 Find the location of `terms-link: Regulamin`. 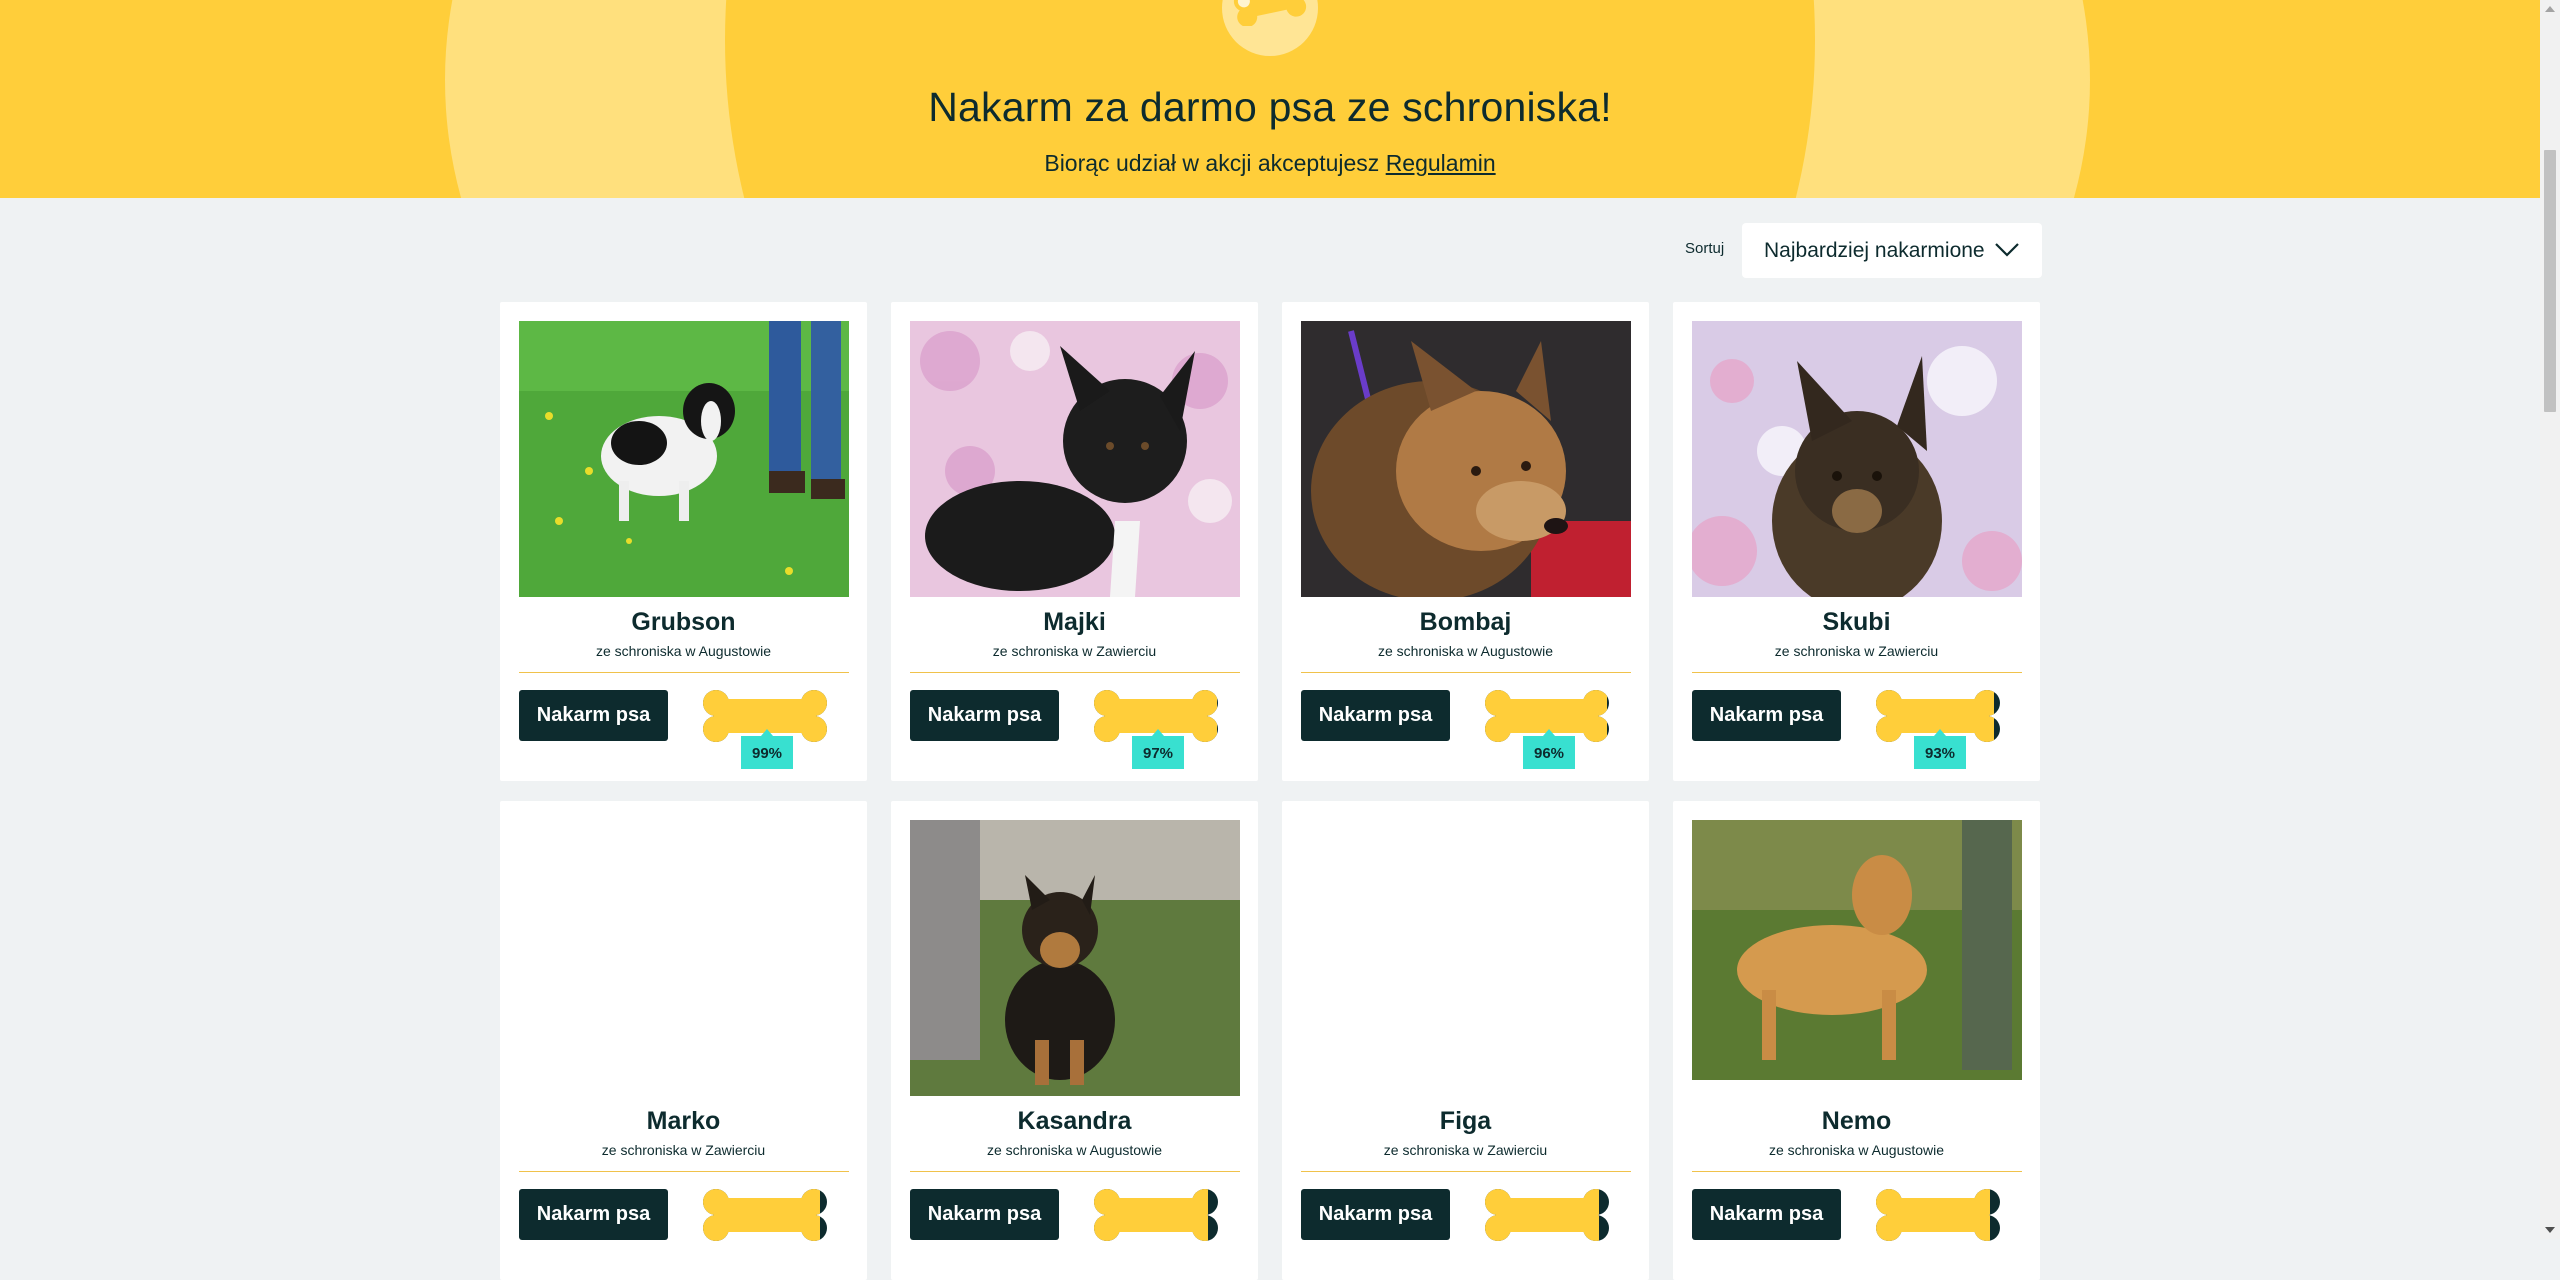

terms-link: Regulamin is located at coordinates (1441, 163).